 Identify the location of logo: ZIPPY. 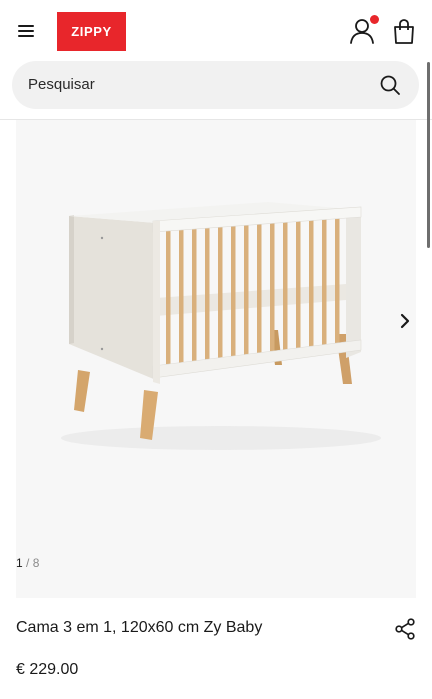
(91, 31).